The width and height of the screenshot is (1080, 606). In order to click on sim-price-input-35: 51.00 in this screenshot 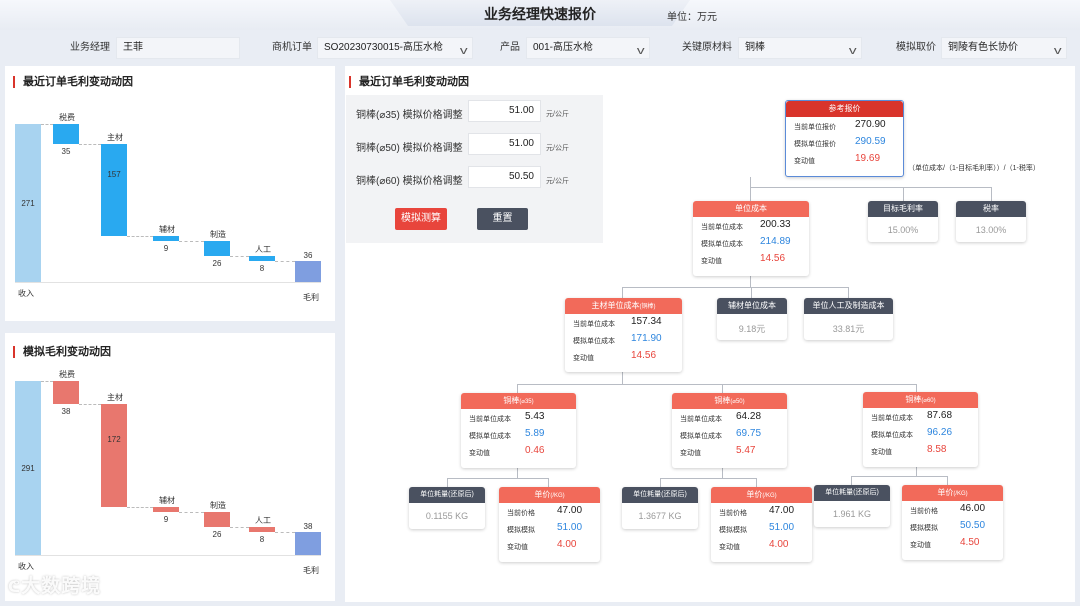, I will do `click(504, 111)`.